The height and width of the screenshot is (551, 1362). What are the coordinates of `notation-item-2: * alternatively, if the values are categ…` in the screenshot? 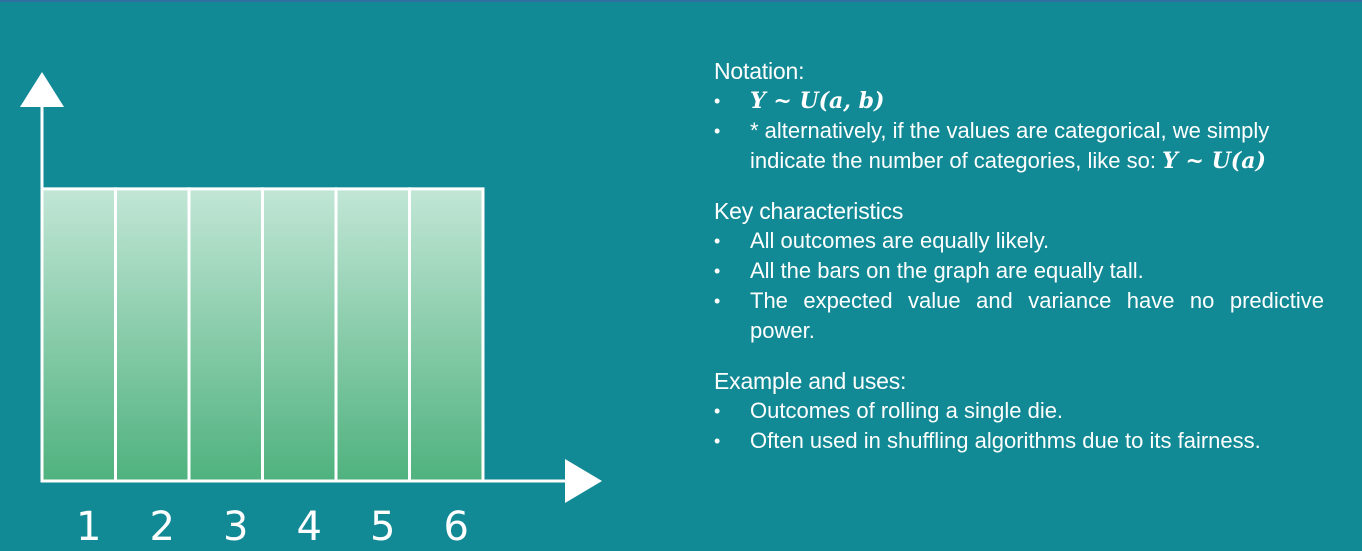 It's located at (1019, 146).